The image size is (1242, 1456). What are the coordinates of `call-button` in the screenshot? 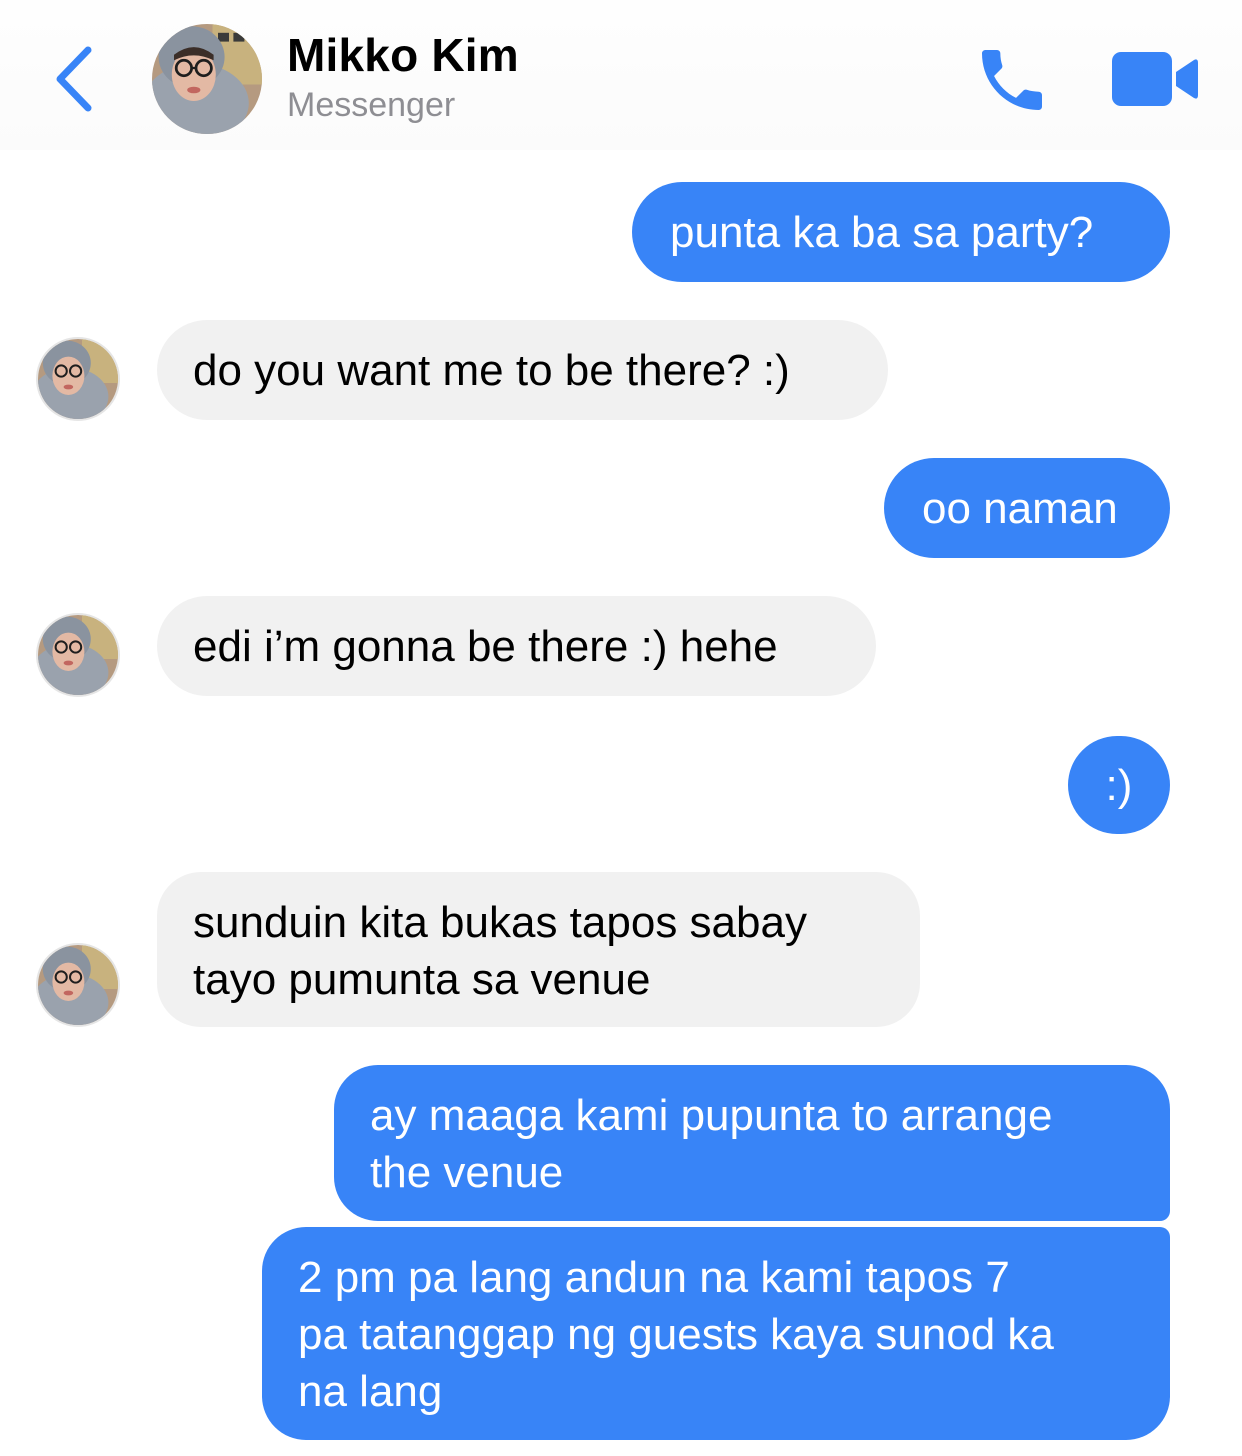 It's located at (1012, 80).